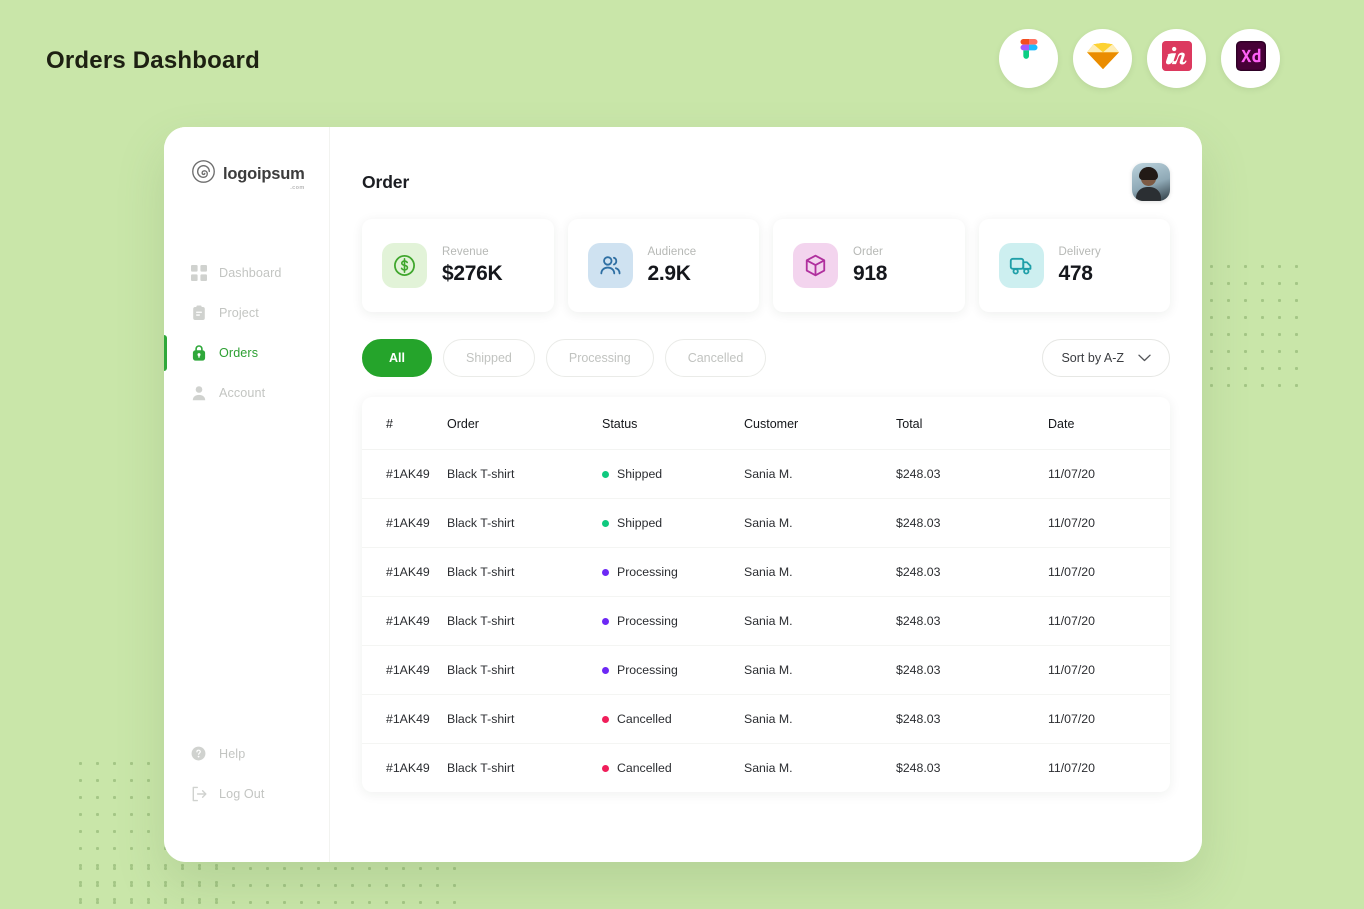  Describe the element at coordinates (610, 265) in the screenshot. I see `people-icon` at that location.